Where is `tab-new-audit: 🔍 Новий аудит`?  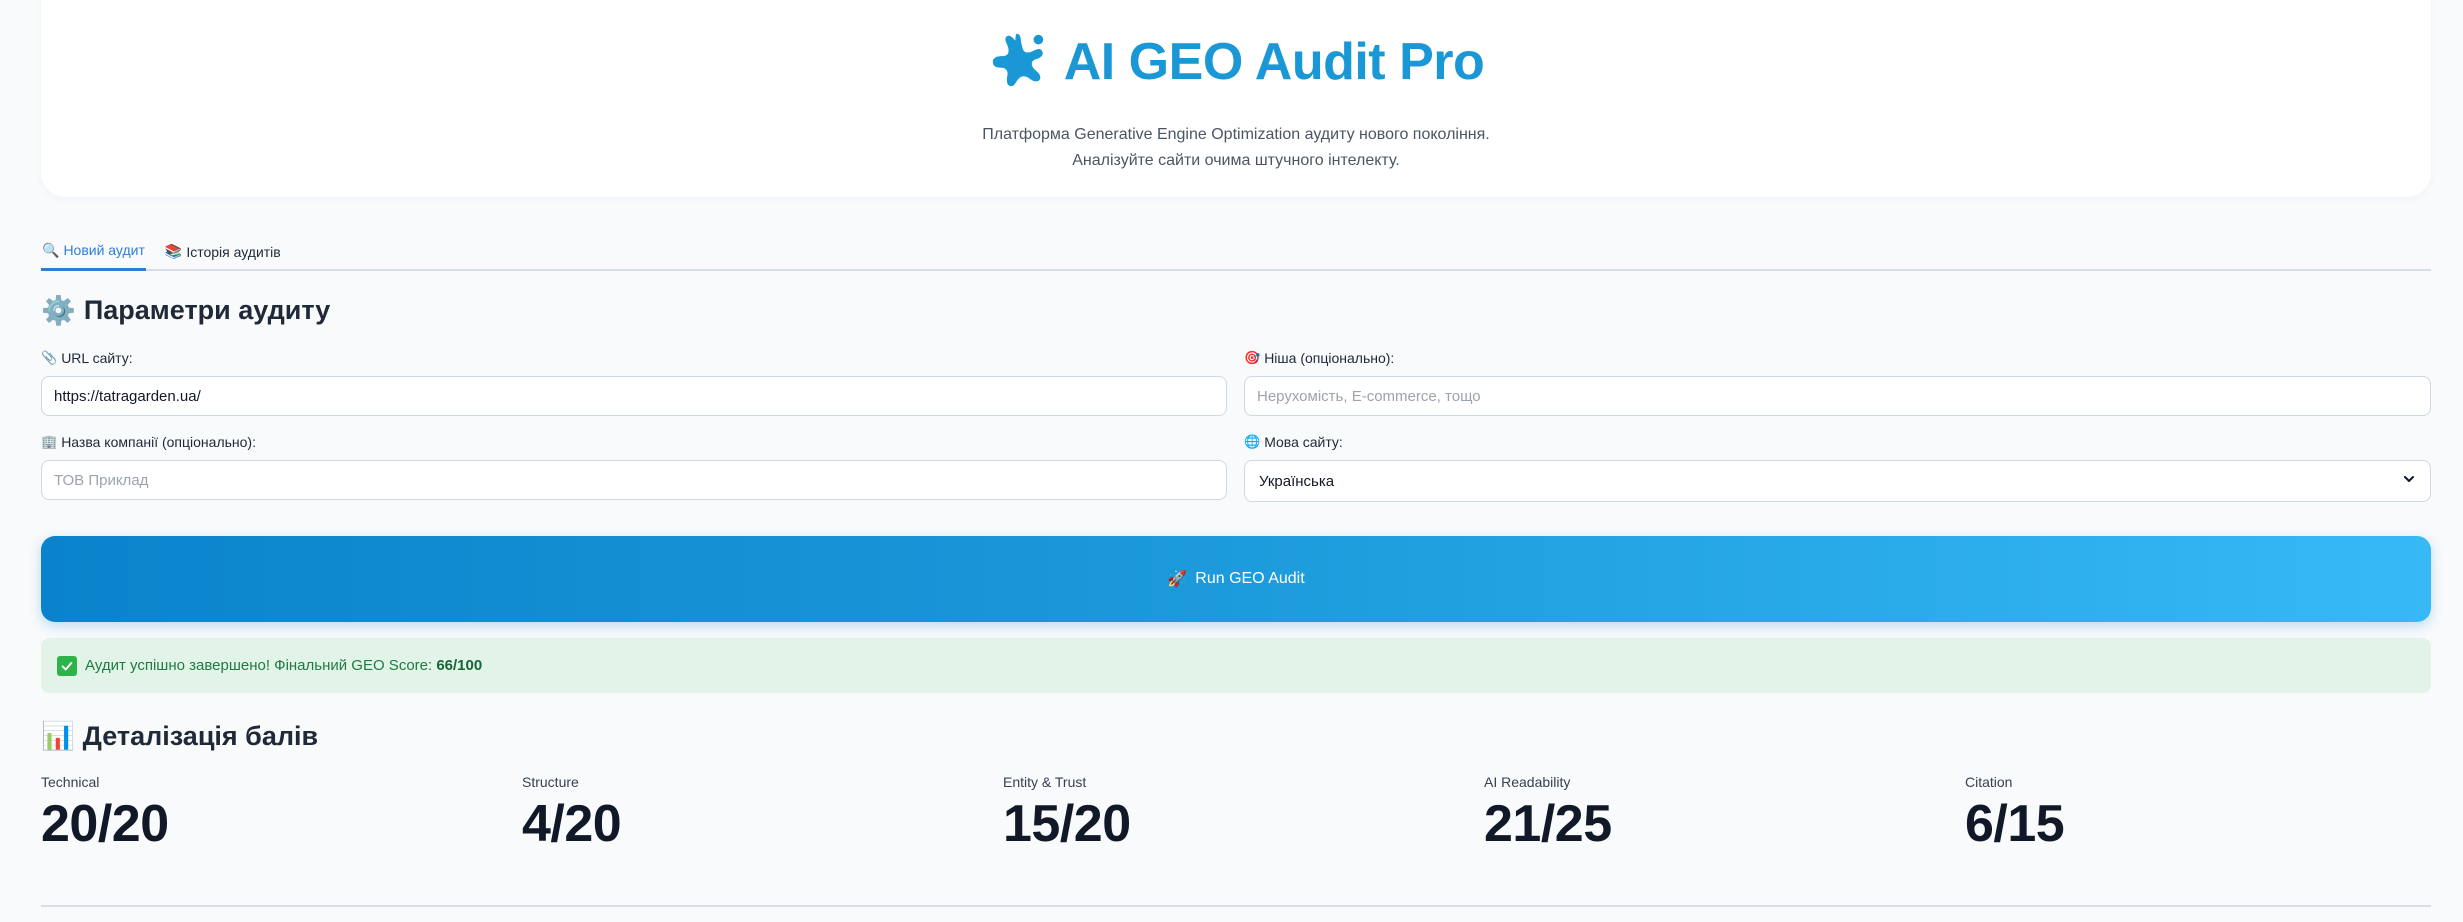 tab-new-audit: 🔍 Новий аудит is located at coordinates (93, 251).